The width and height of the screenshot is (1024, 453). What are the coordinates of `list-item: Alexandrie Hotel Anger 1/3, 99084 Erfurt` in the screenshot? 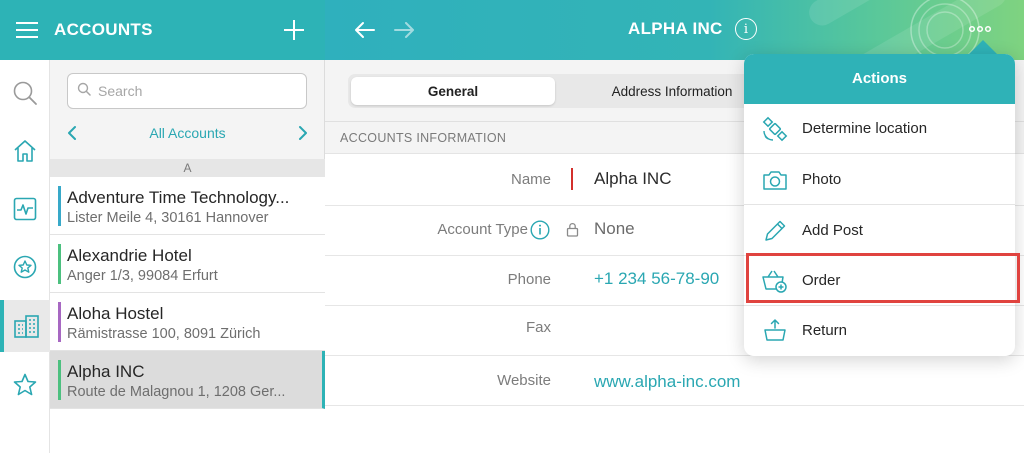 It's located at (187, 264).